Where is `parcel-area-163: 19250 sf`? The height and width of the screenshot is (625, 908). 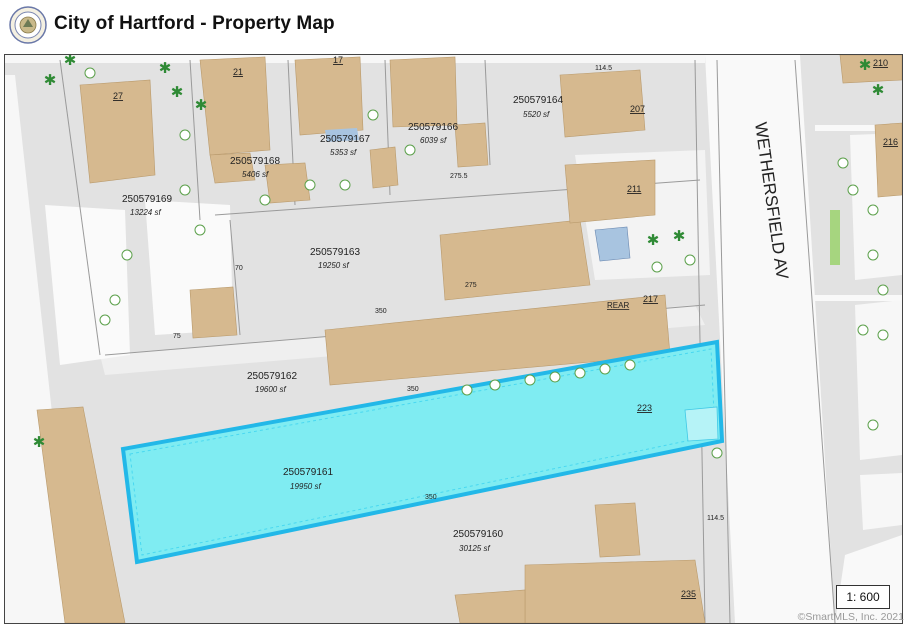
parcel-area-163: 19250 sf is located at coordinates (333, 265).